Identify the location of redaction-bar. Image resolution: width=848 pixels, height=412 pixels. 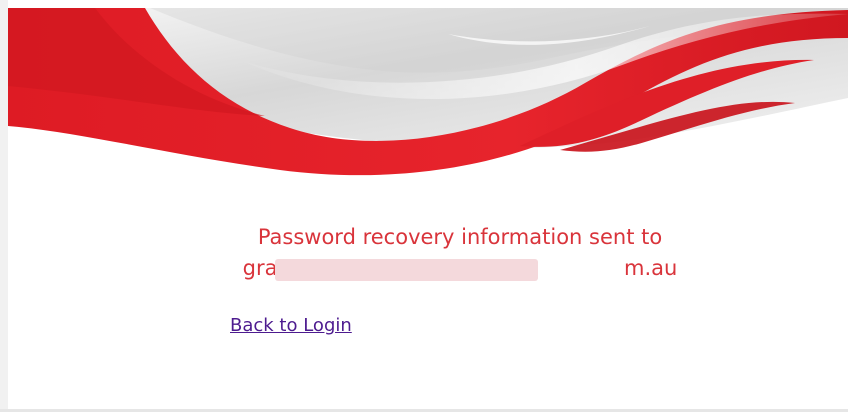
(406, 270).